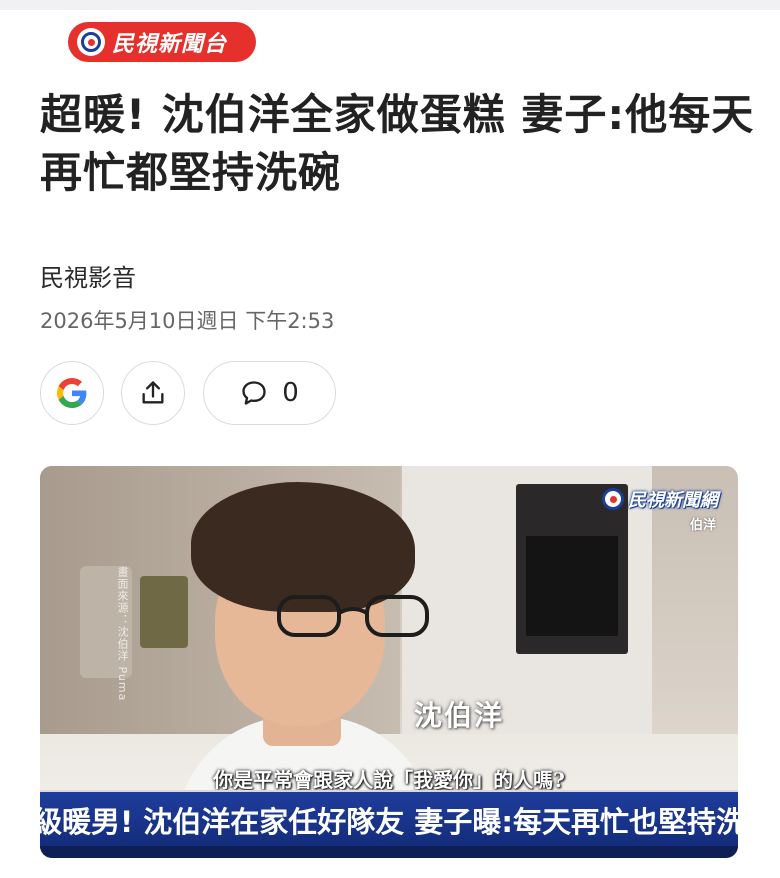 The height and width of the screenshot is (878, 780). What do you see at coordinates (269, 393) in the screenshot?
I see `comment-button: 0` at bounding box center [269, 393].